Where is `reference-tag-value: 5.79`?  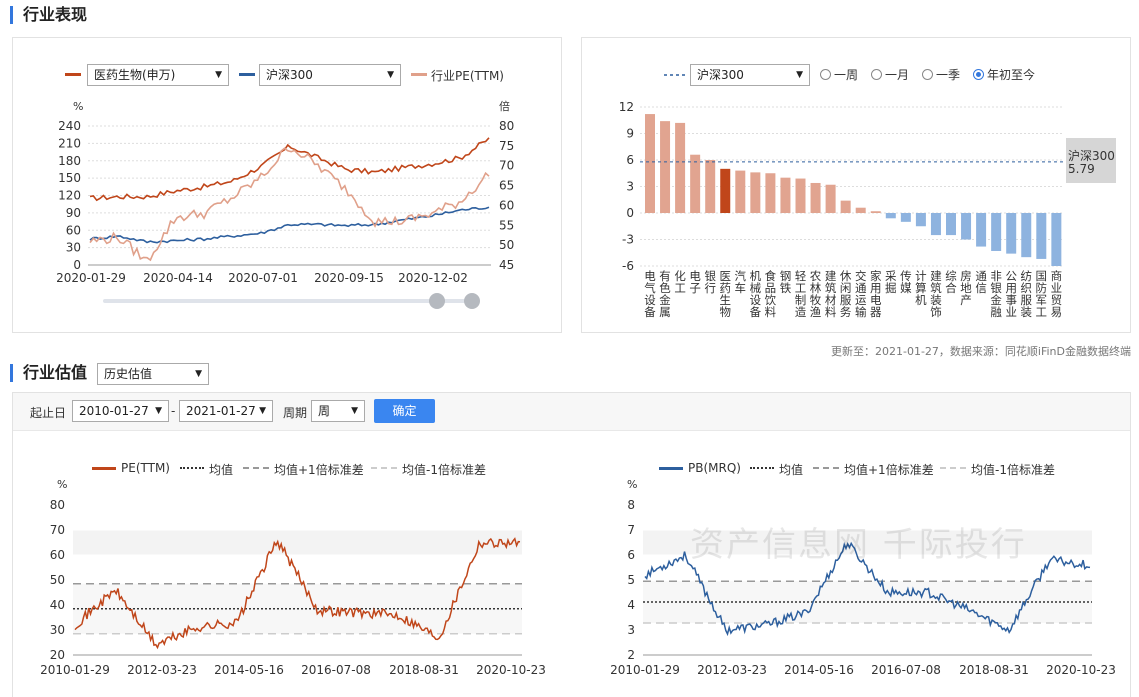 reference-tag-value: 5.79 is located at coordinates (1081, 169).